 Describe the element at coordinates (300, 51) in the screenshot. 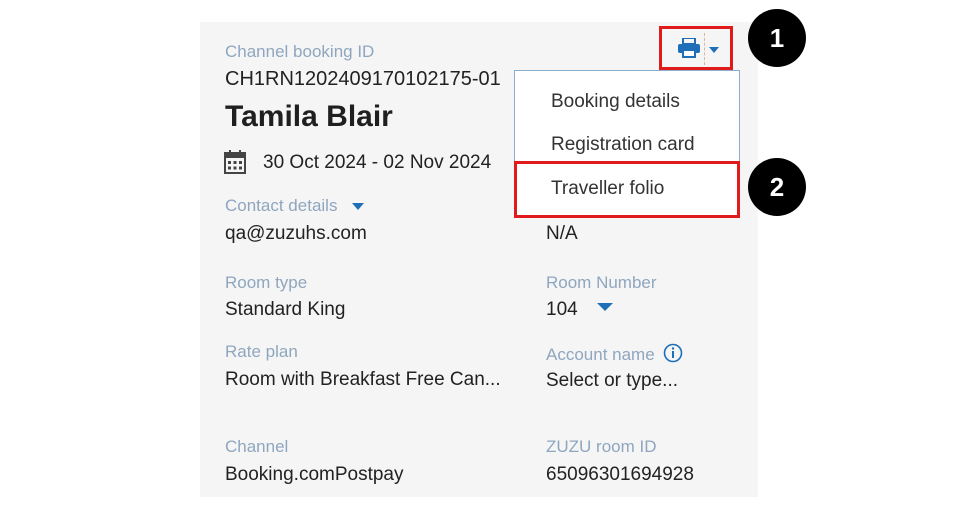

I see `channel-booking-id-label: Channel booking ID` at that location.